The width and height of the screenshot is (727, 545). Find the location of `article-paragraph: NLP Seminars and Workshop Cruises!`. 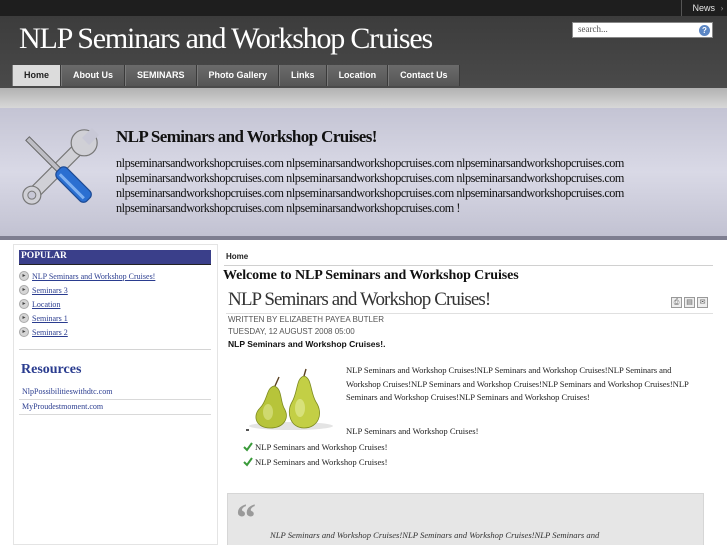

article-paragraph: NLP Seminars and Workshop Cruises! is located at coordinates (412, 431).